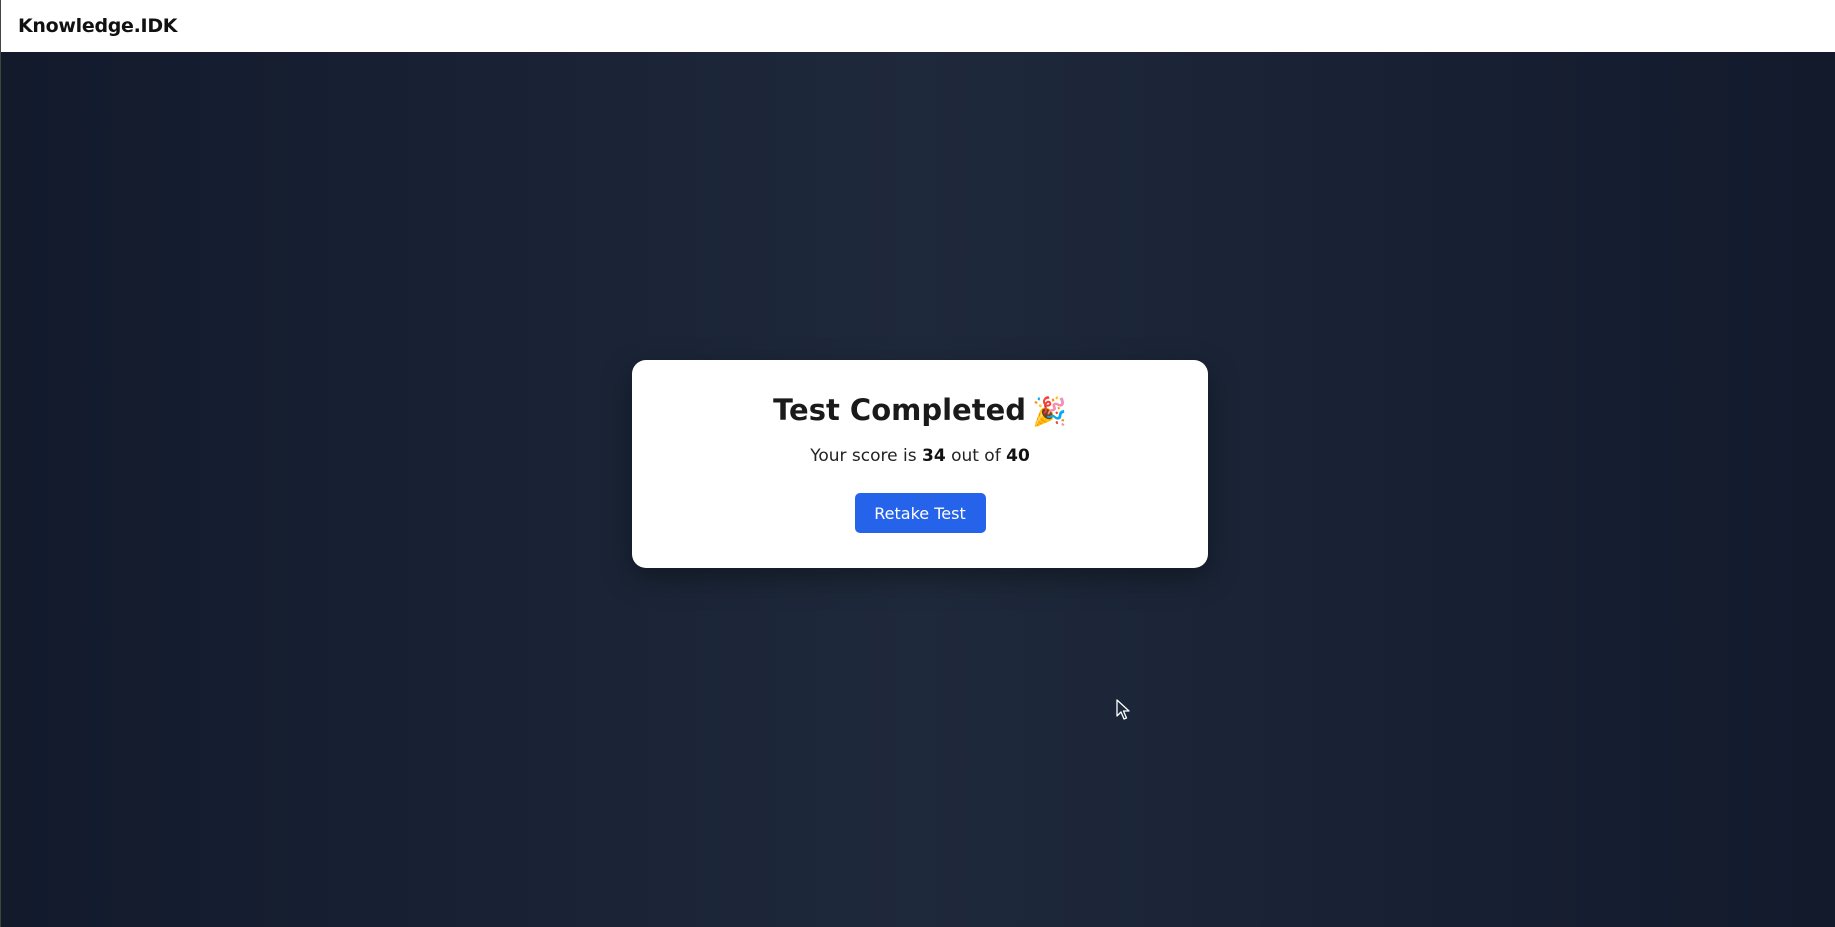 Image resolution: width=1835 pixels, height=927 pixels. Describe the element at coordinates (917, 26) in the screenshot. I see `top-nav-bar: Knowledge.IDK` at that location.